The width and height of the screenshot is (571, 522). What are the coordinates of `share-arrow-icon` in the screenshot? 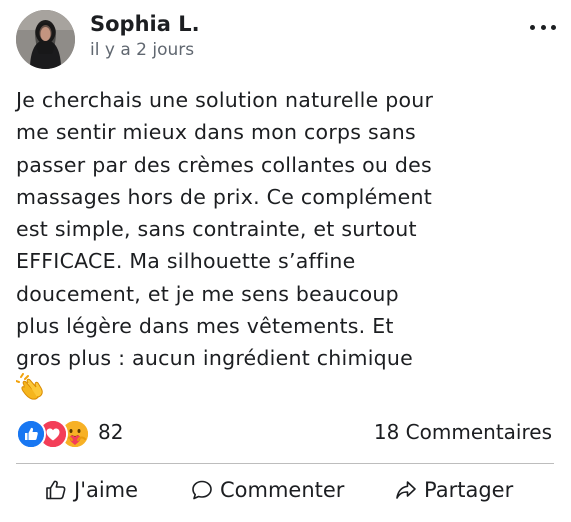 It's located at (406, 490).